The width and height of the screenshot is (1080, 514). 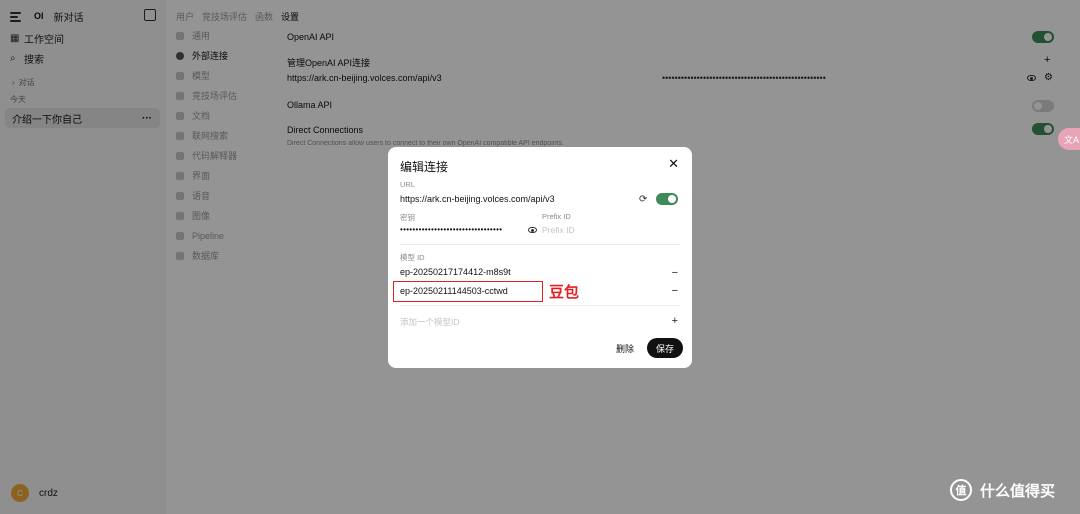 I want to click on annotation-highlight-box, so click(x=468, y=291).